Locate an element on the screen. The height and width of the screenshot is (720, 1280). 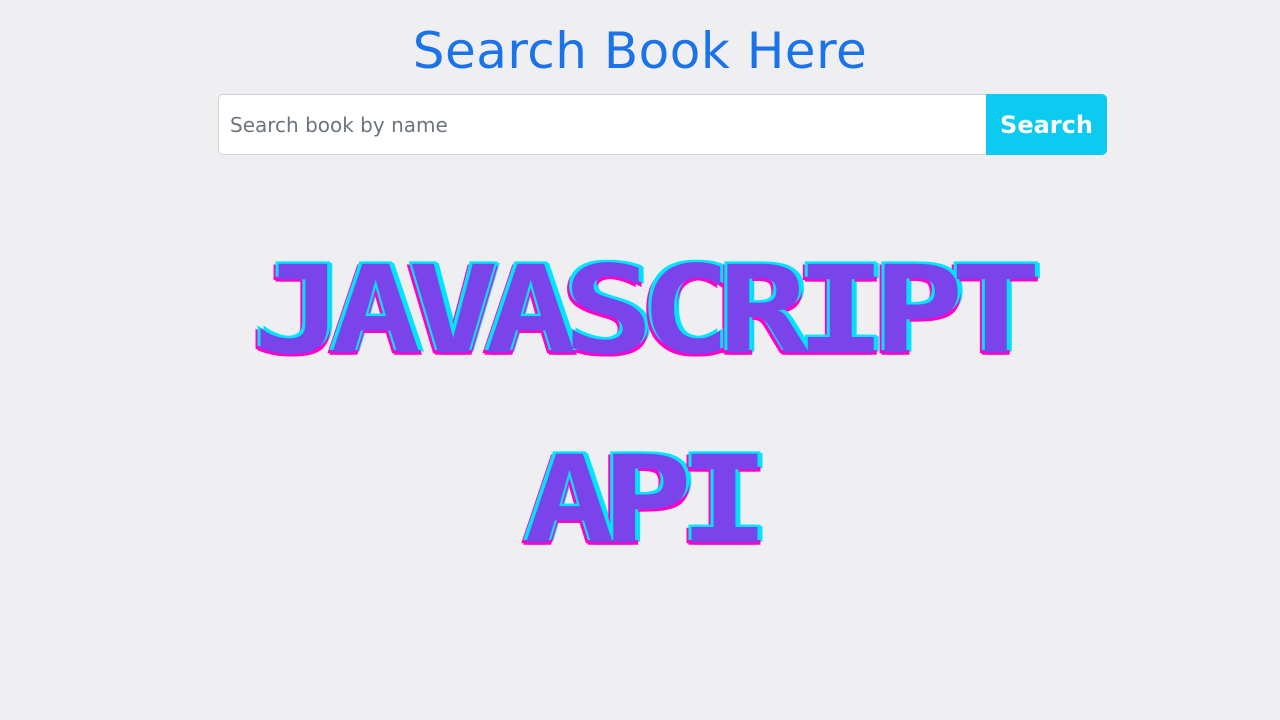
hero-text-javascript: JAVASCRIPT is located at coordinates (646, 310).